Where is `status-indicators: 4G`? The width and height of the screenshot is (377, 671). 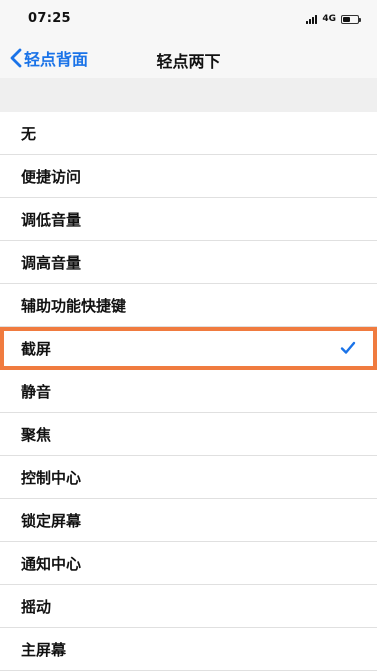
status-indicators: 4G is located at coordinates (333, 19).